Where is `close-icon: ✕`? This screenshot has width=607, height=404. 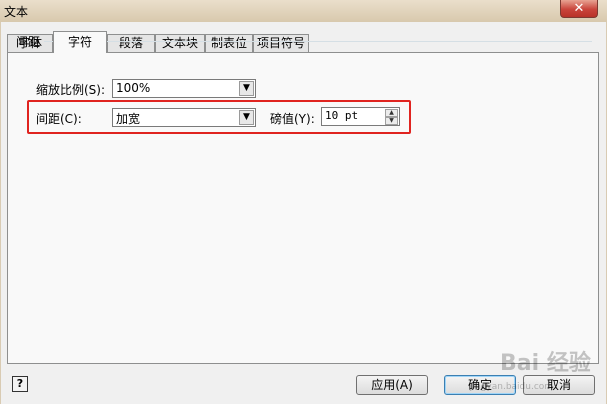 close-icon: ✕ is located at coordinates (579, 8).